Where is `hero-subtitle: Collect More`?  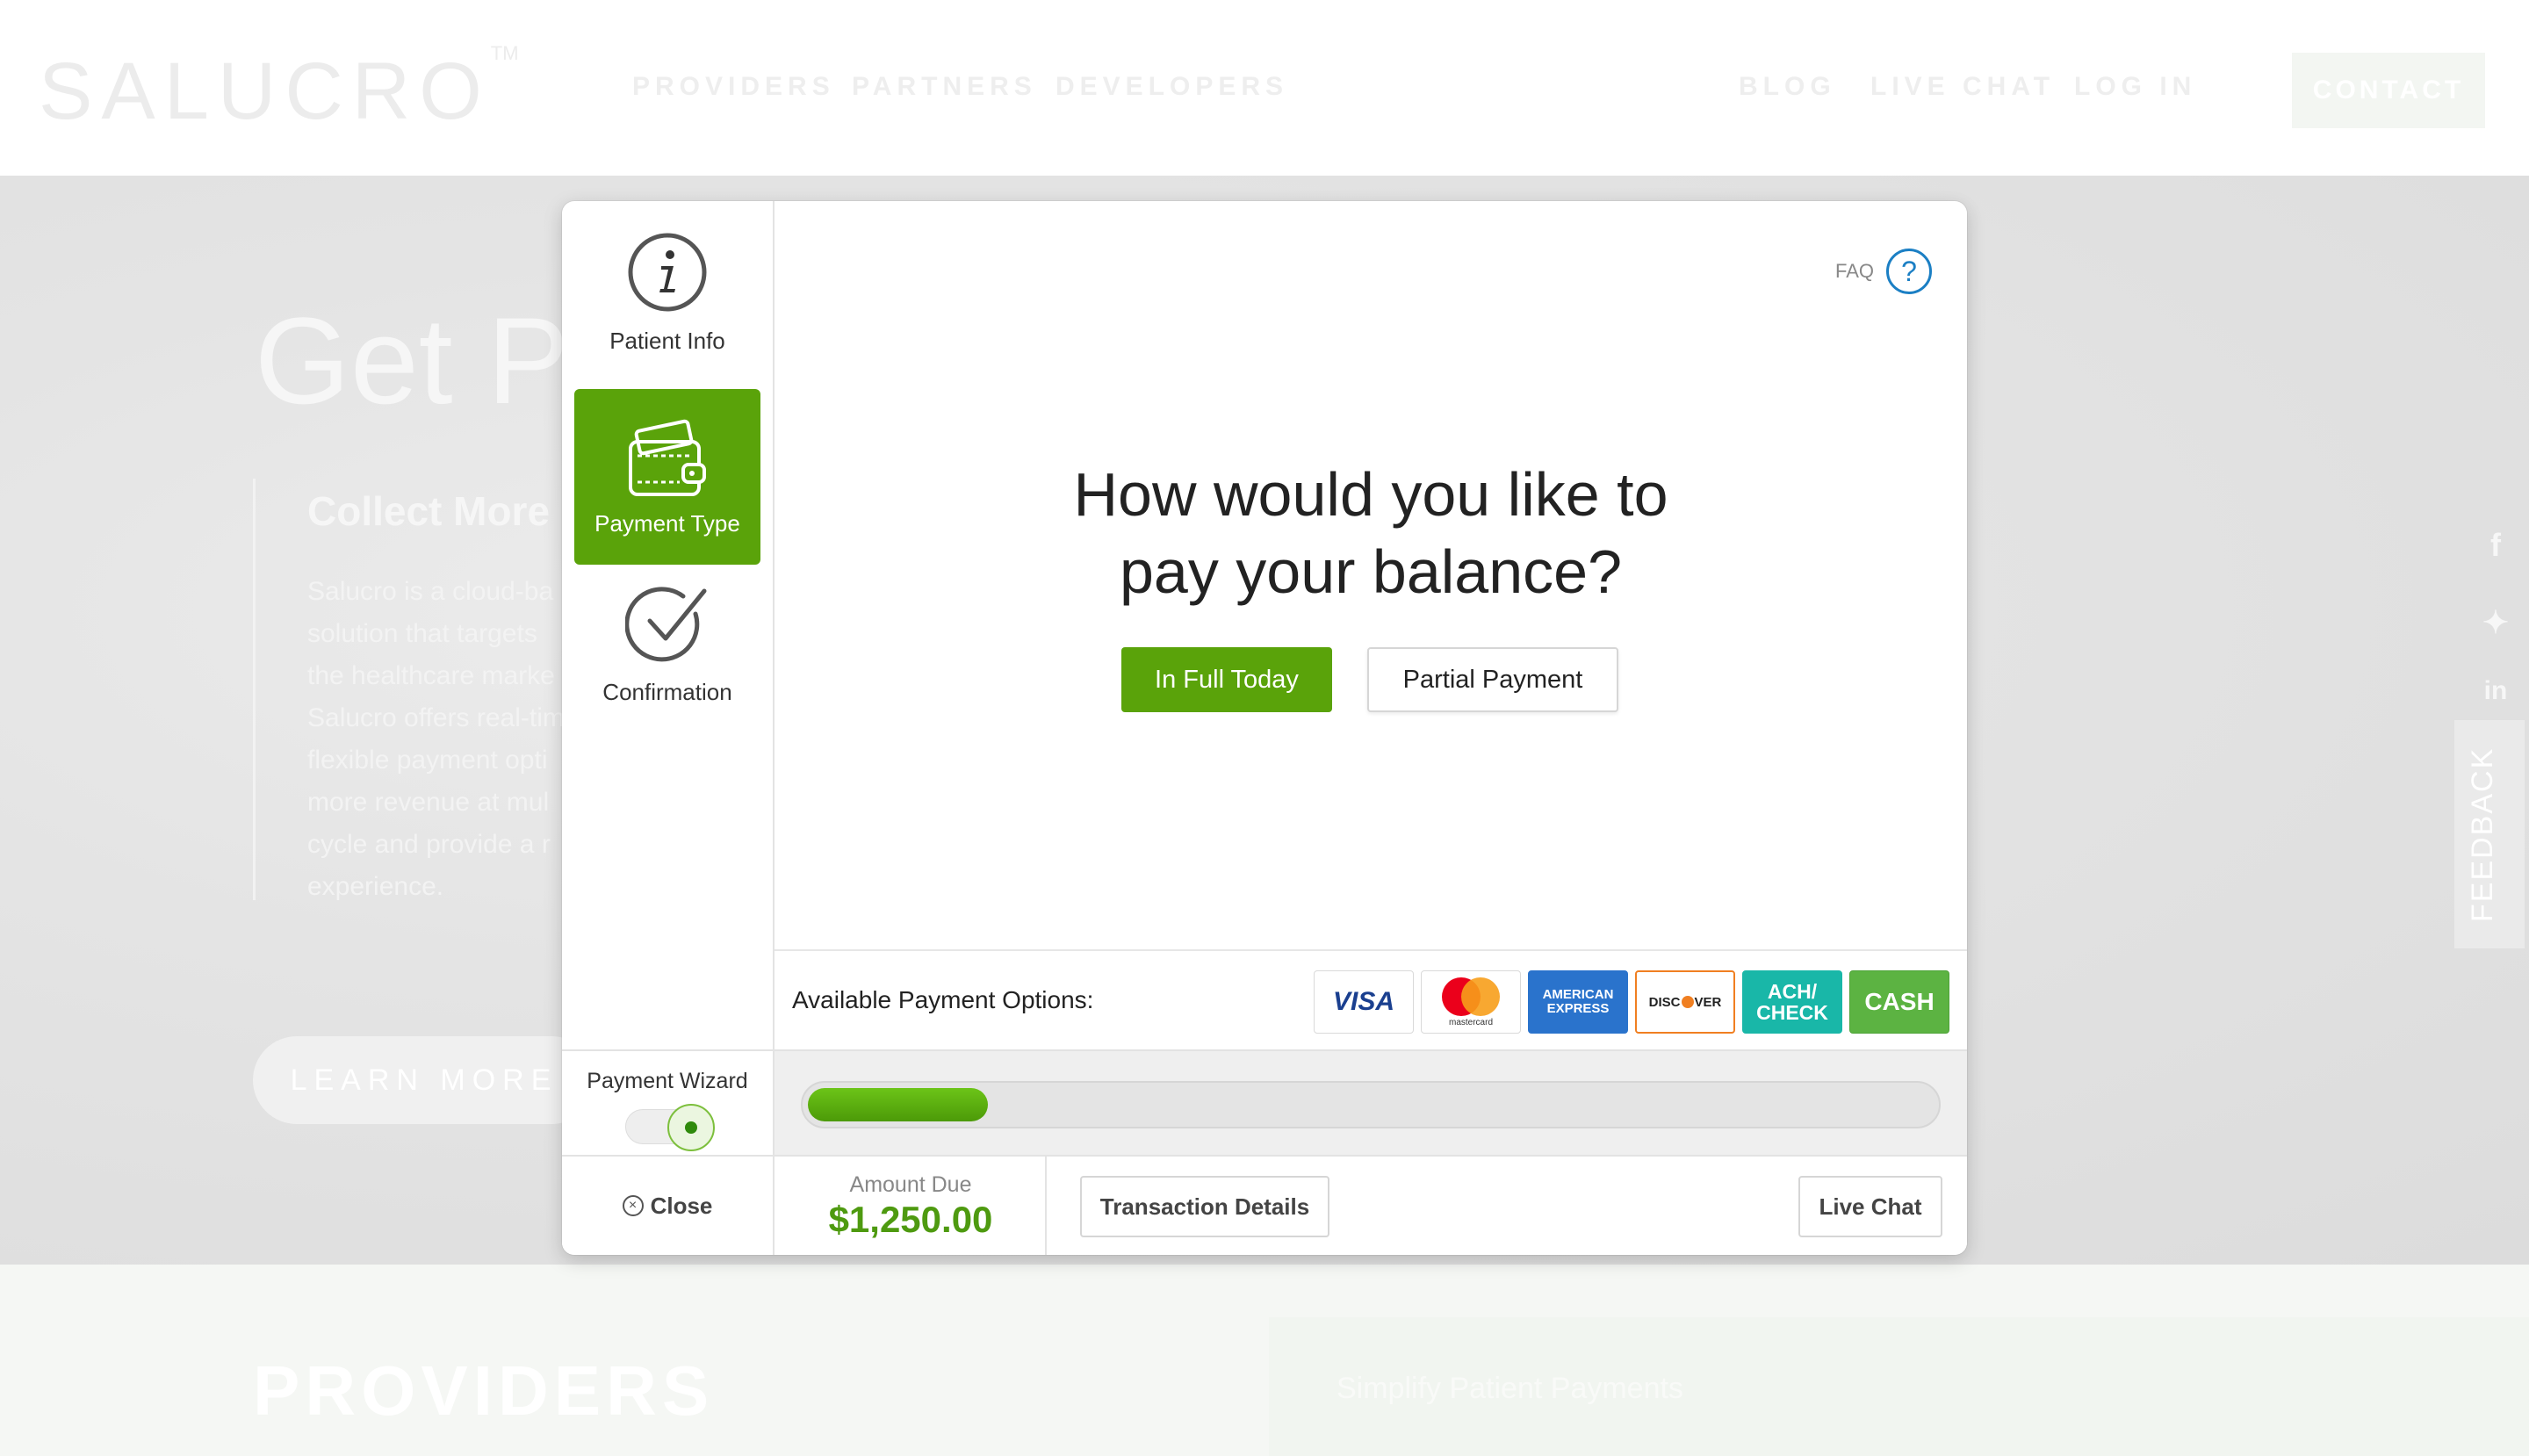
hero-subtitle: Collect More is located at coordinates (429, 511).